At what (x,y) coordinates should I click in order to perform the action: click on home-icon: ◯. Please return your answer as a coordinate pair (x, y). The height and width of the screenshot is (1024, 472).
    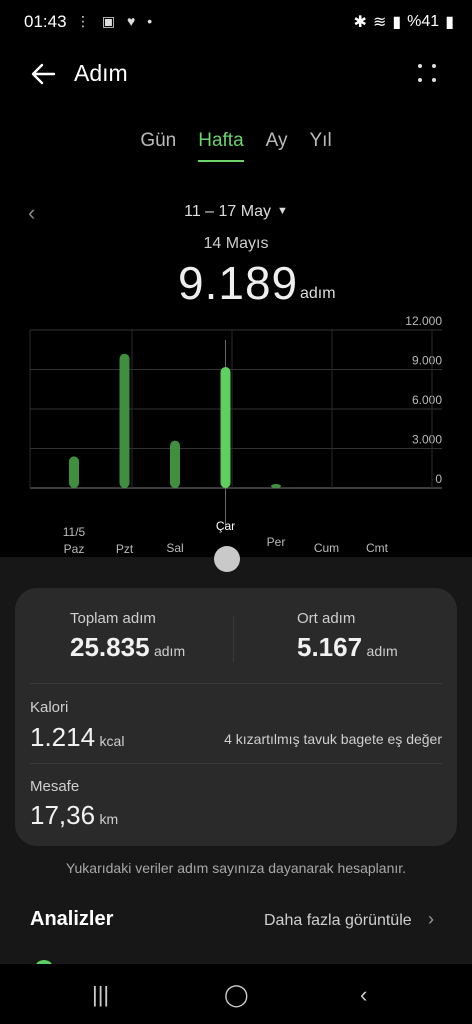
    Looking at the image, I should click on (236, 995).